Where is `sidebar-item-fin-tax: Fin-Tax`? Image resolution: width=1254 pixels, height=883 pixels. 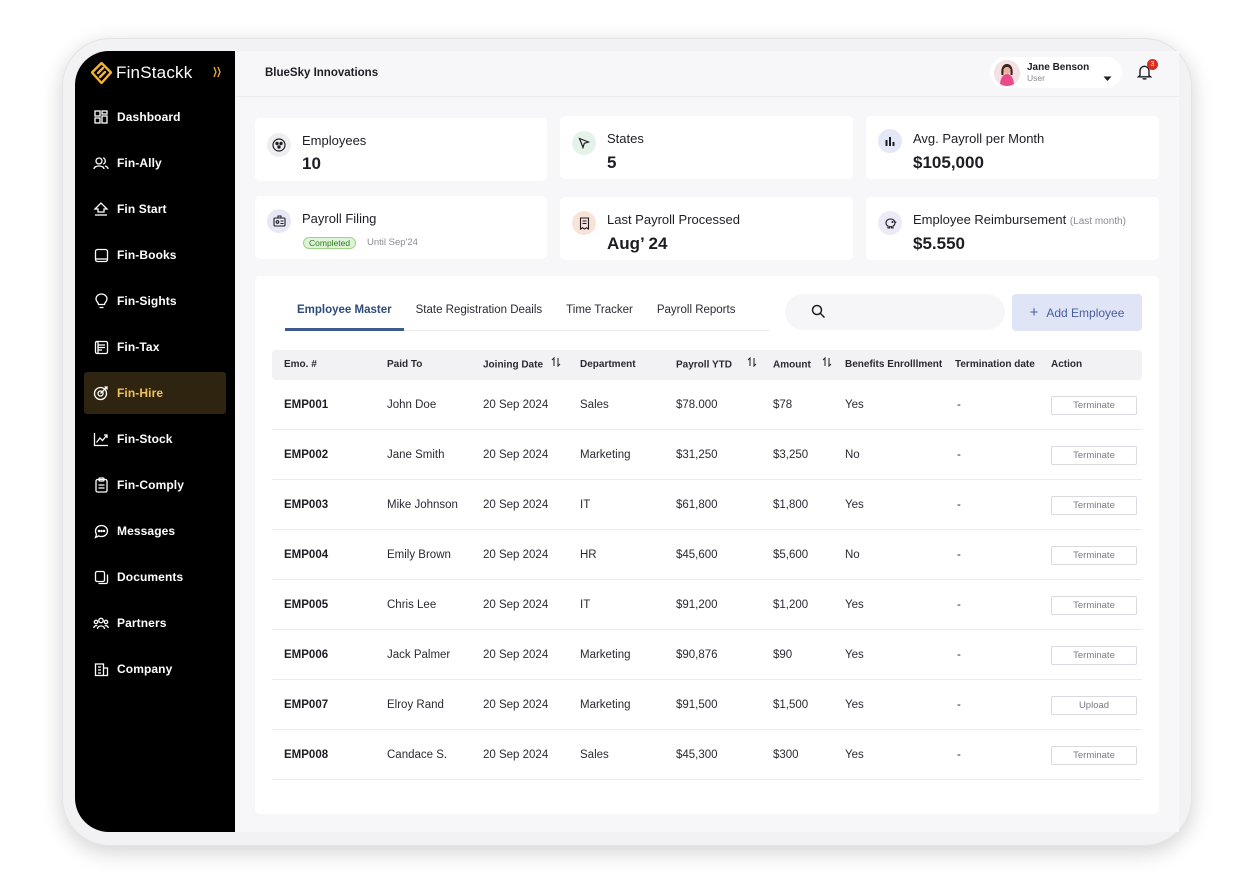
sidebar-item-fin-tax: Fin-Tax is located at coordinates (155, 347).